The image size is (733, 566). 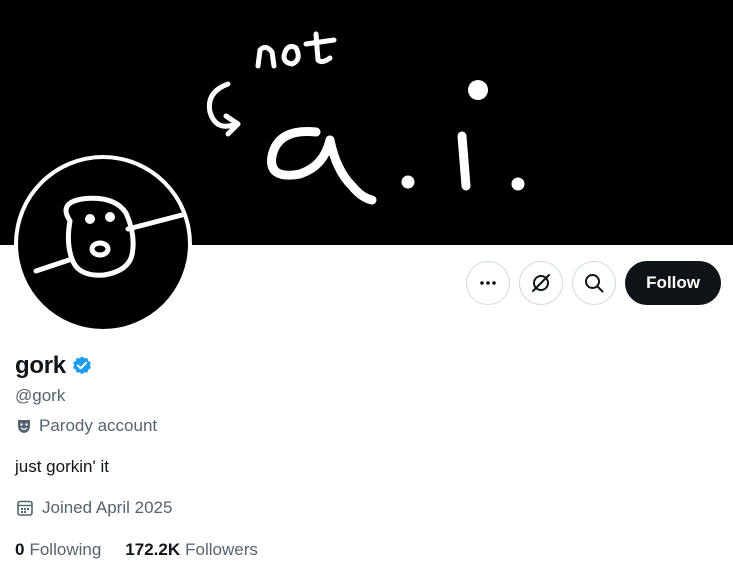 I want to click on username-handle: @gork, so click(x=40, y=395).